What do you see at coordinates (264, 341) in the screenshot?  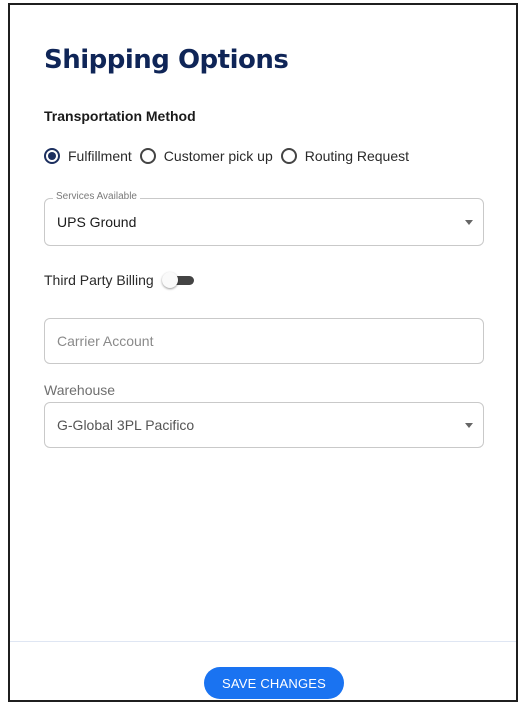 I see `carrier-account-input` at bounding box center [264, 341].